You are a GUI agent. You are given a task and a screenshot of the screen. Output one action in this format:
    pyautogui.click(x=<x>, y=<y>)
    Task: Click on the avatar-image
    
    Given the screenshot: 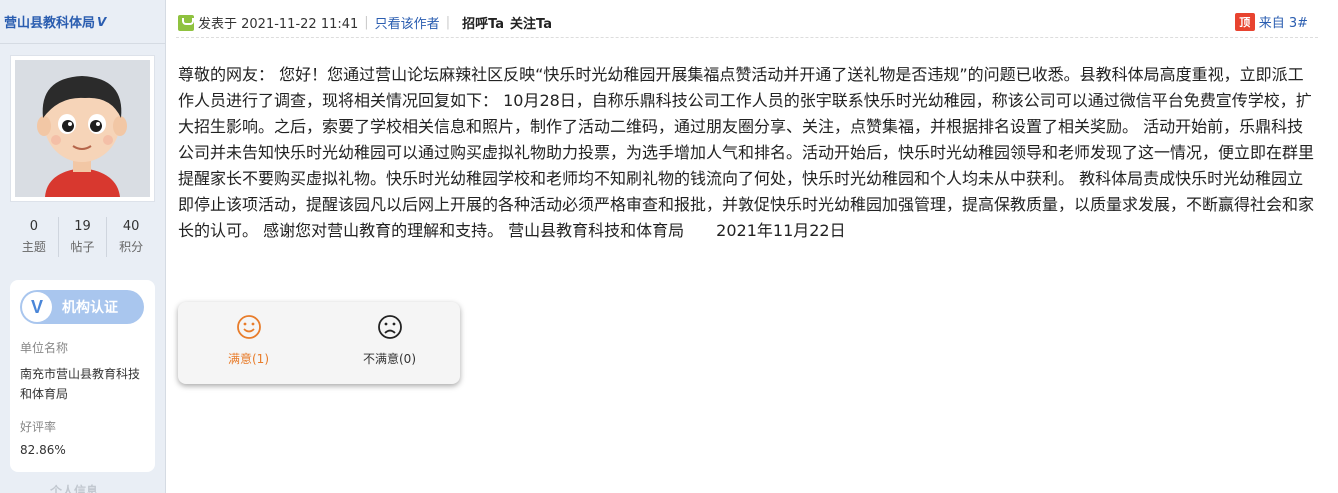 What is the action you would take?
    pyautogui.click(x=82, y=128)
    